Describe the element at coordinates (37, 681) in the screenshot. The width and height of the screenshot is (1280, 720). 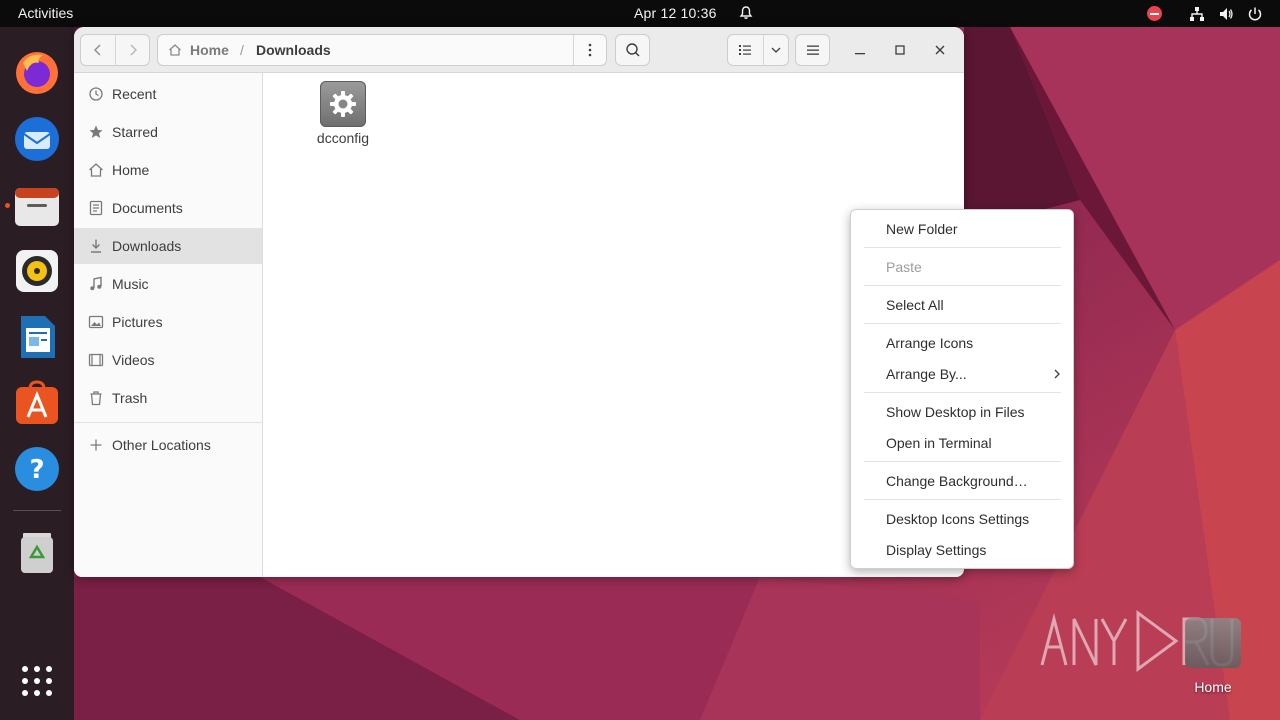
I see `show-apps-icon` at that location.